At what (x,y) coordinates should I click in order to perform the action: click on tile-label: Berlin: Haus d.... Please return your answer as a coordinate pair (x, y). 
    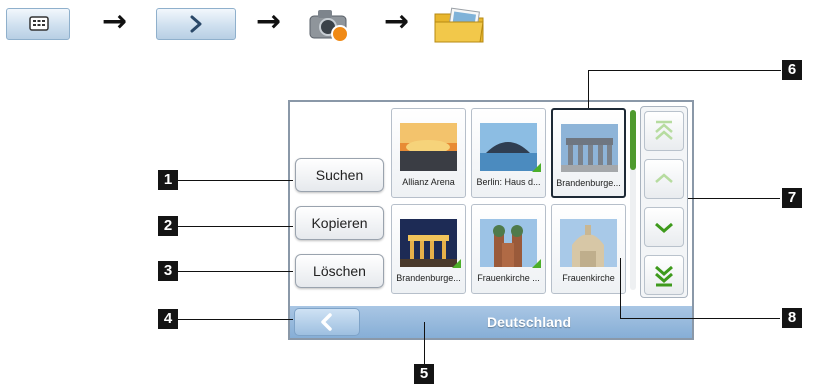
    Looking at the image, I should click on (508, 182).